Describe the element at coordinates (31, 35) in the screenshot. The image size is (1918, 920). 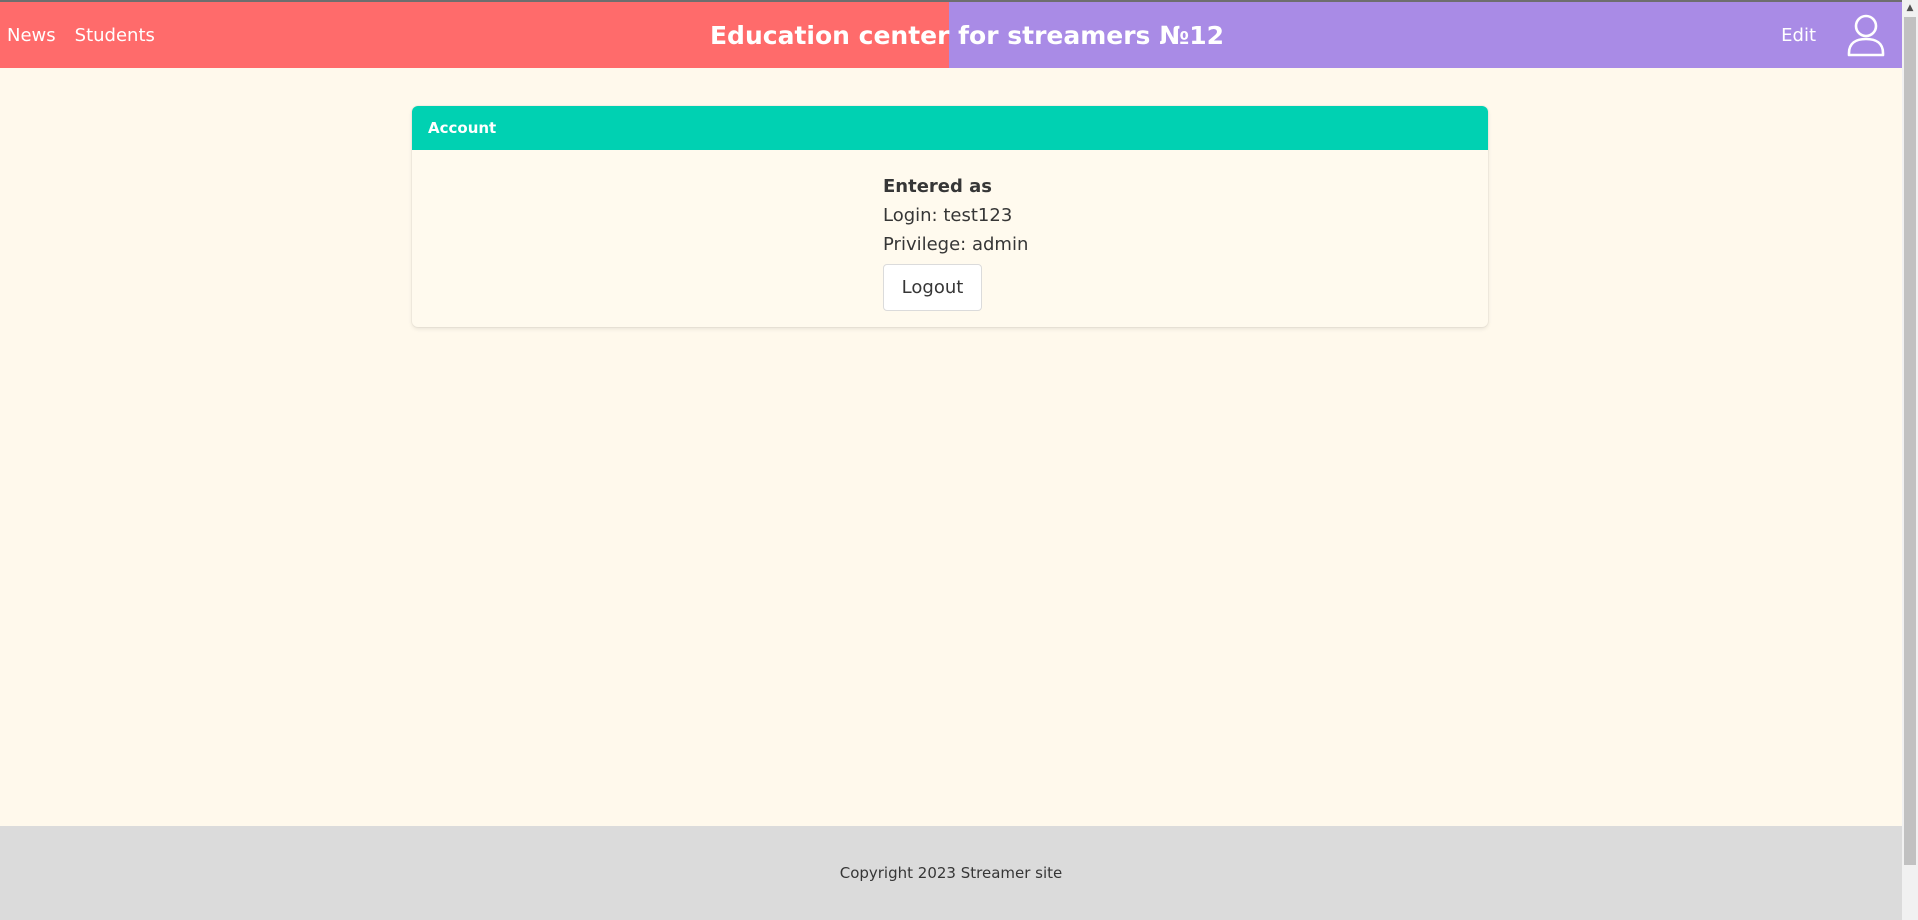
I see `nav-link-news: News` at that location.